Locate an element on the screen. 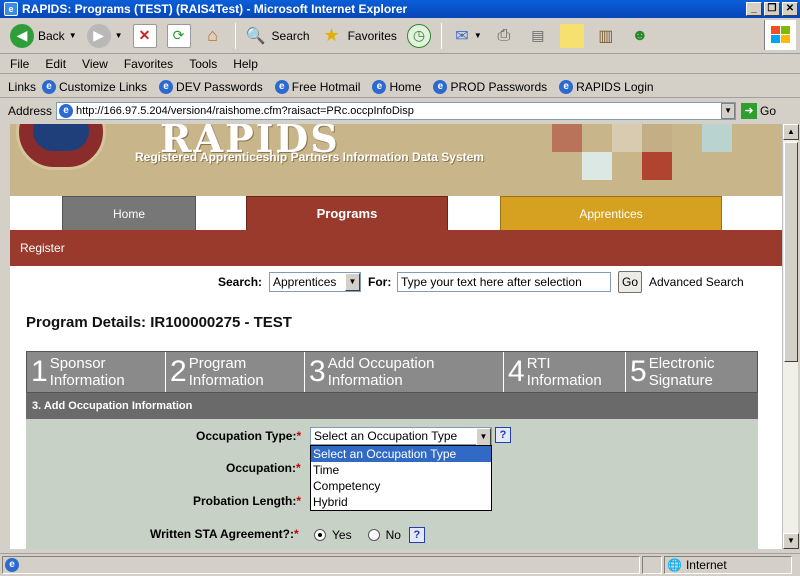  option-hybrid: Hybrid is located at coordinates (401, 502).